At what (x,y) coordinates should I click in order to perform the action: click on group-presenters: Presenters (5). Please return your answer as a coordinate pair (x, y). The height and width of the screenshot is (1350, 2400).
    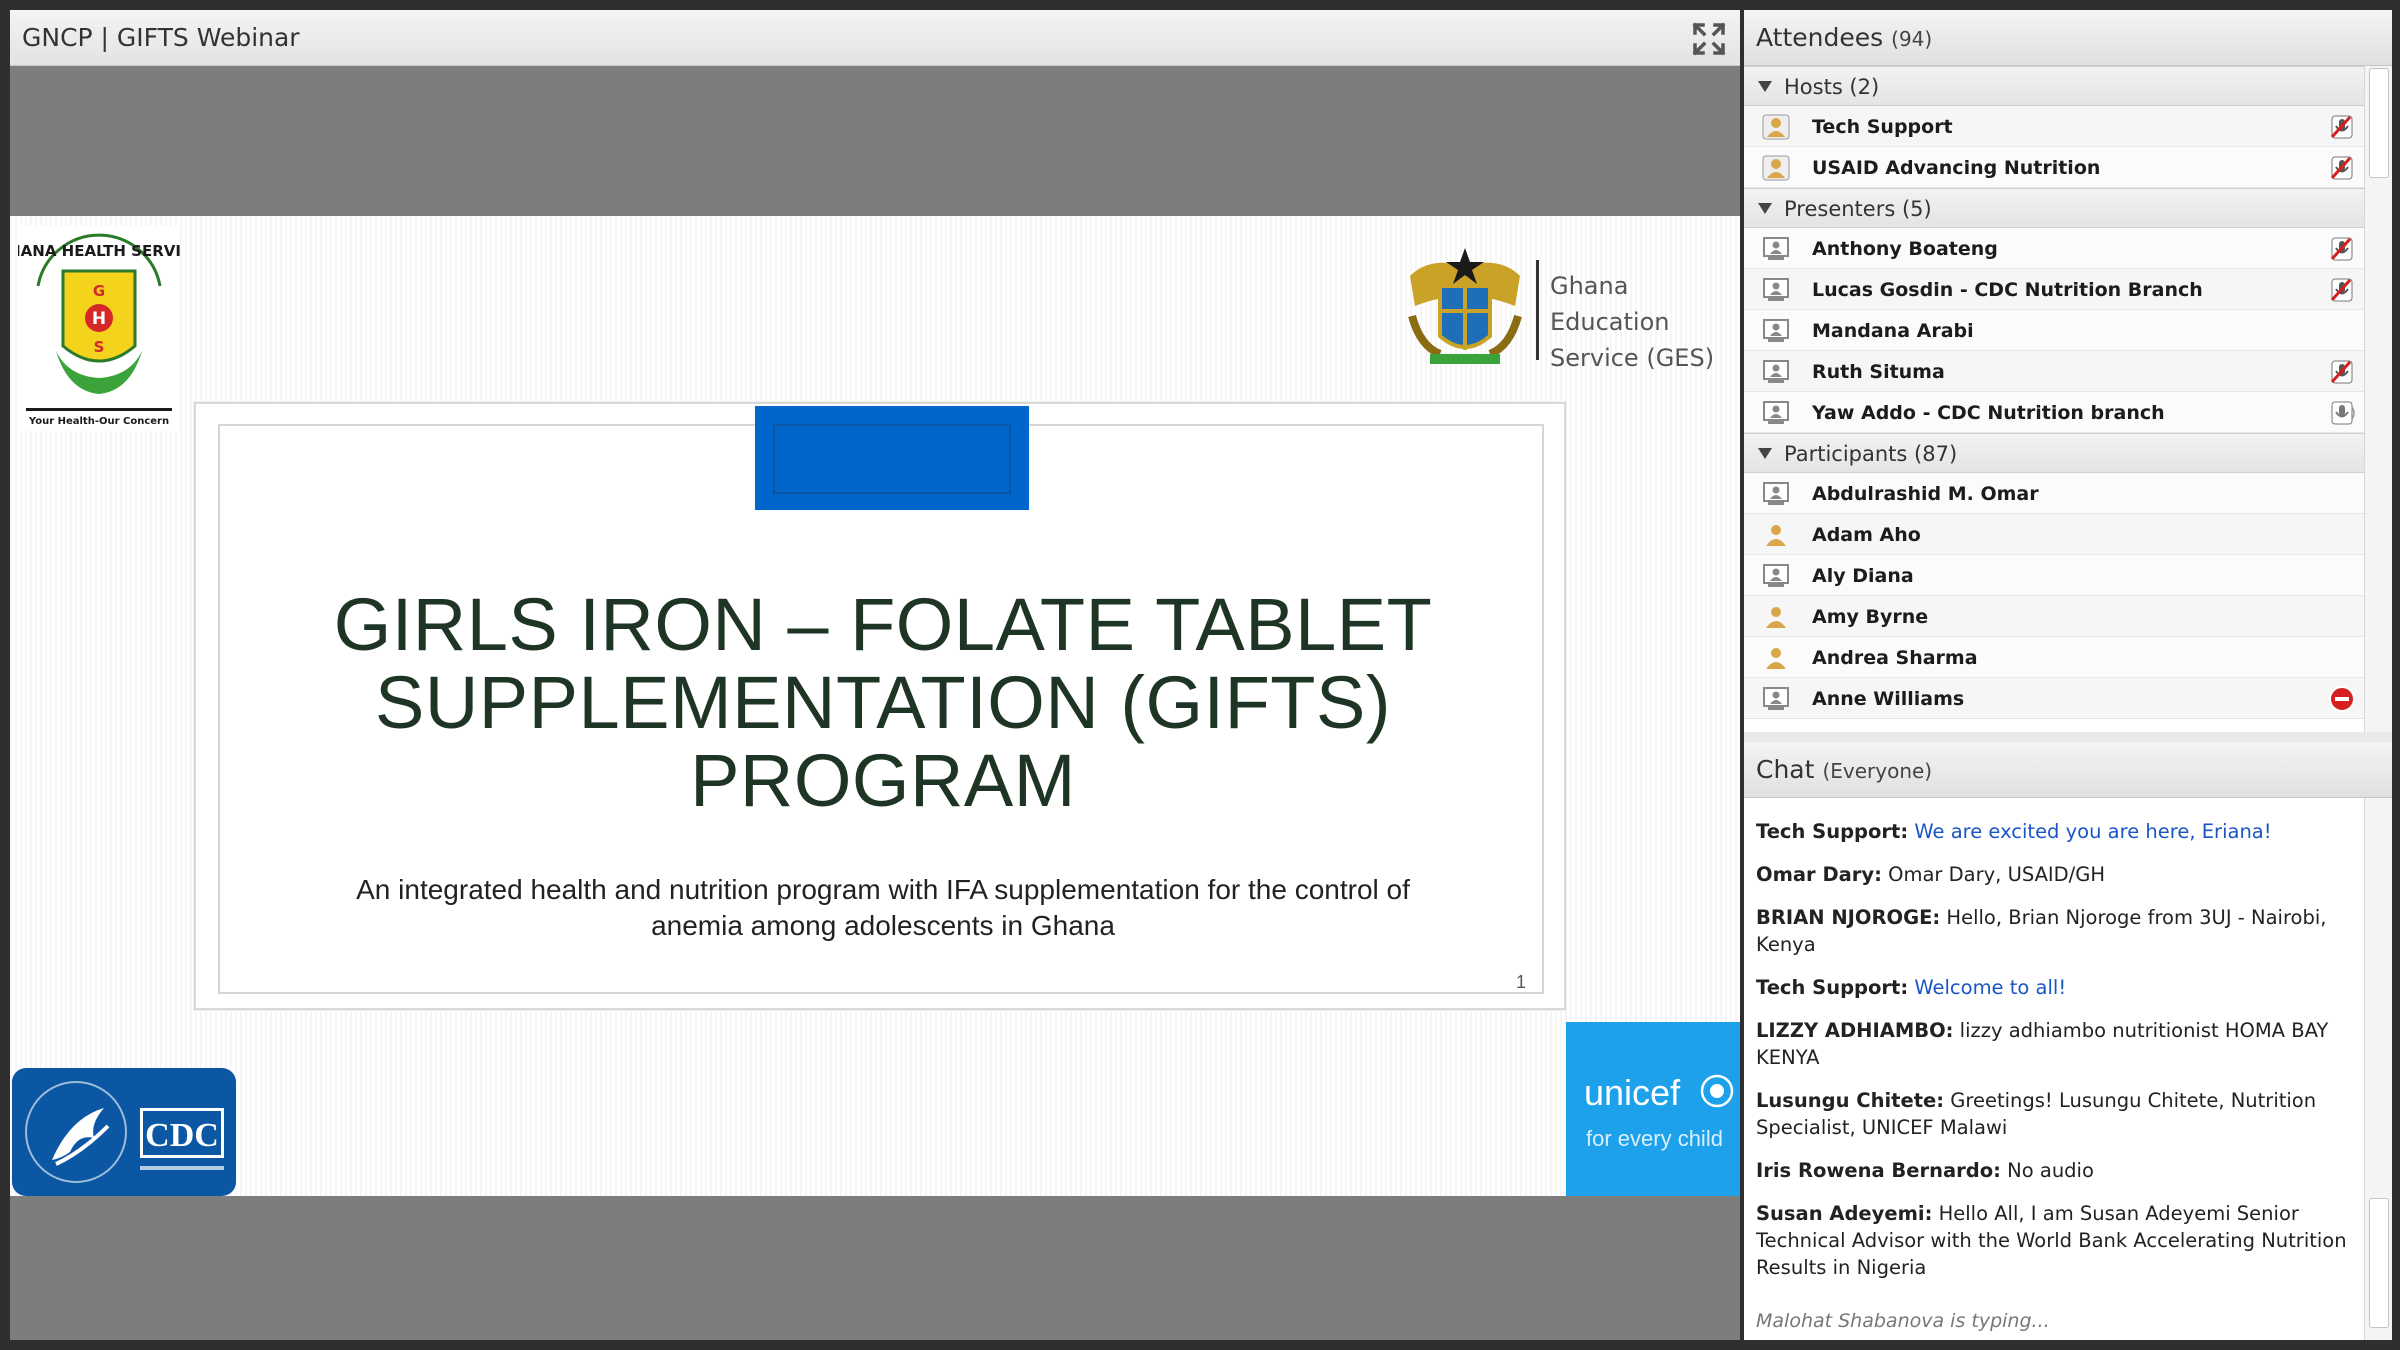
    Looking at the image, I should click on (2054, 208).